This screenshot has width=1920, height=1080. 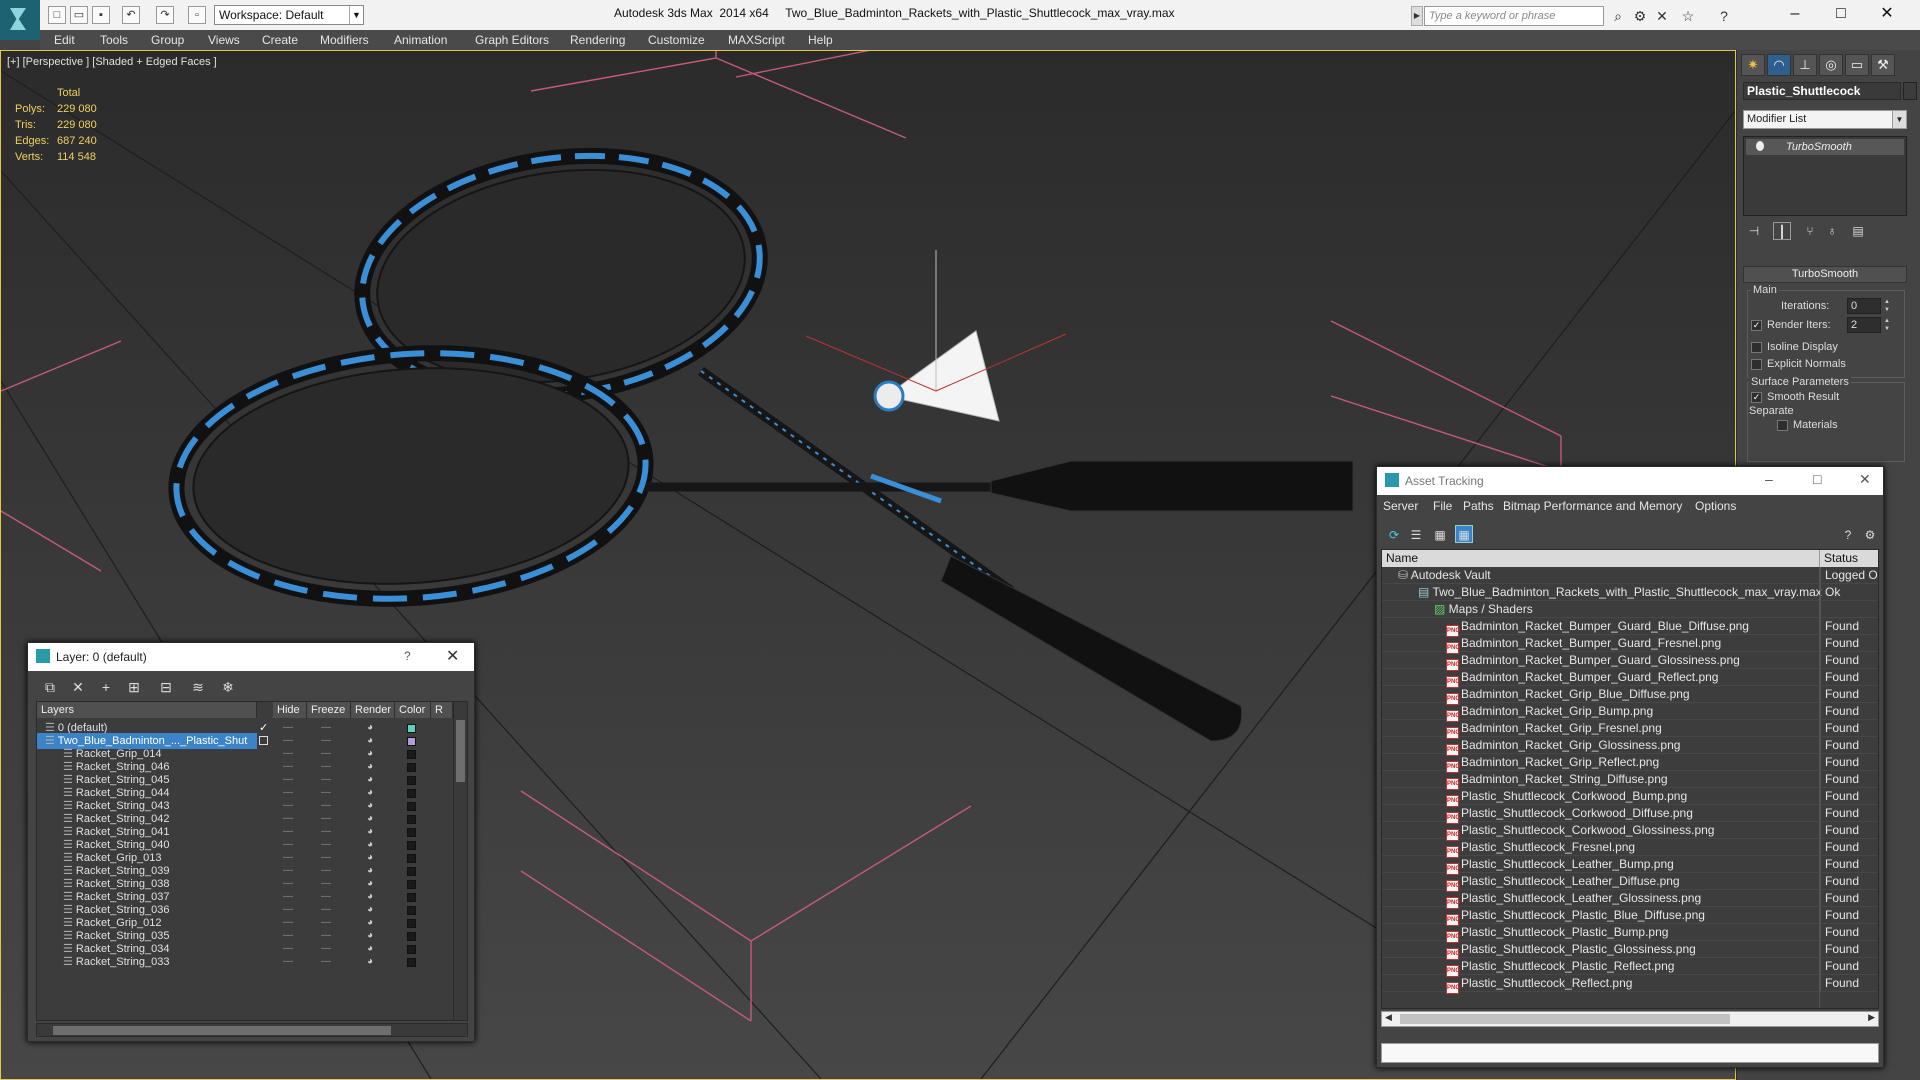 I want to click on display-tab-icon: ▭, so click(x=1857, y=65).